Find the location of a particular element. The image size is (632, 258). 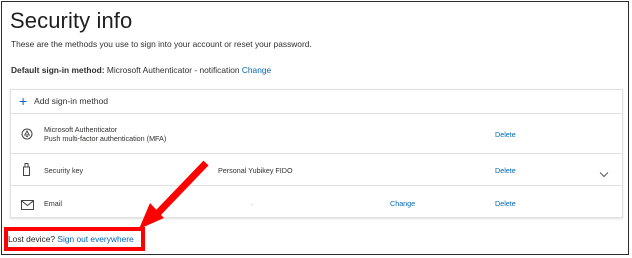

lost-device-line: Lost device? Sign out everywhere is located at coordinates (71, 239).